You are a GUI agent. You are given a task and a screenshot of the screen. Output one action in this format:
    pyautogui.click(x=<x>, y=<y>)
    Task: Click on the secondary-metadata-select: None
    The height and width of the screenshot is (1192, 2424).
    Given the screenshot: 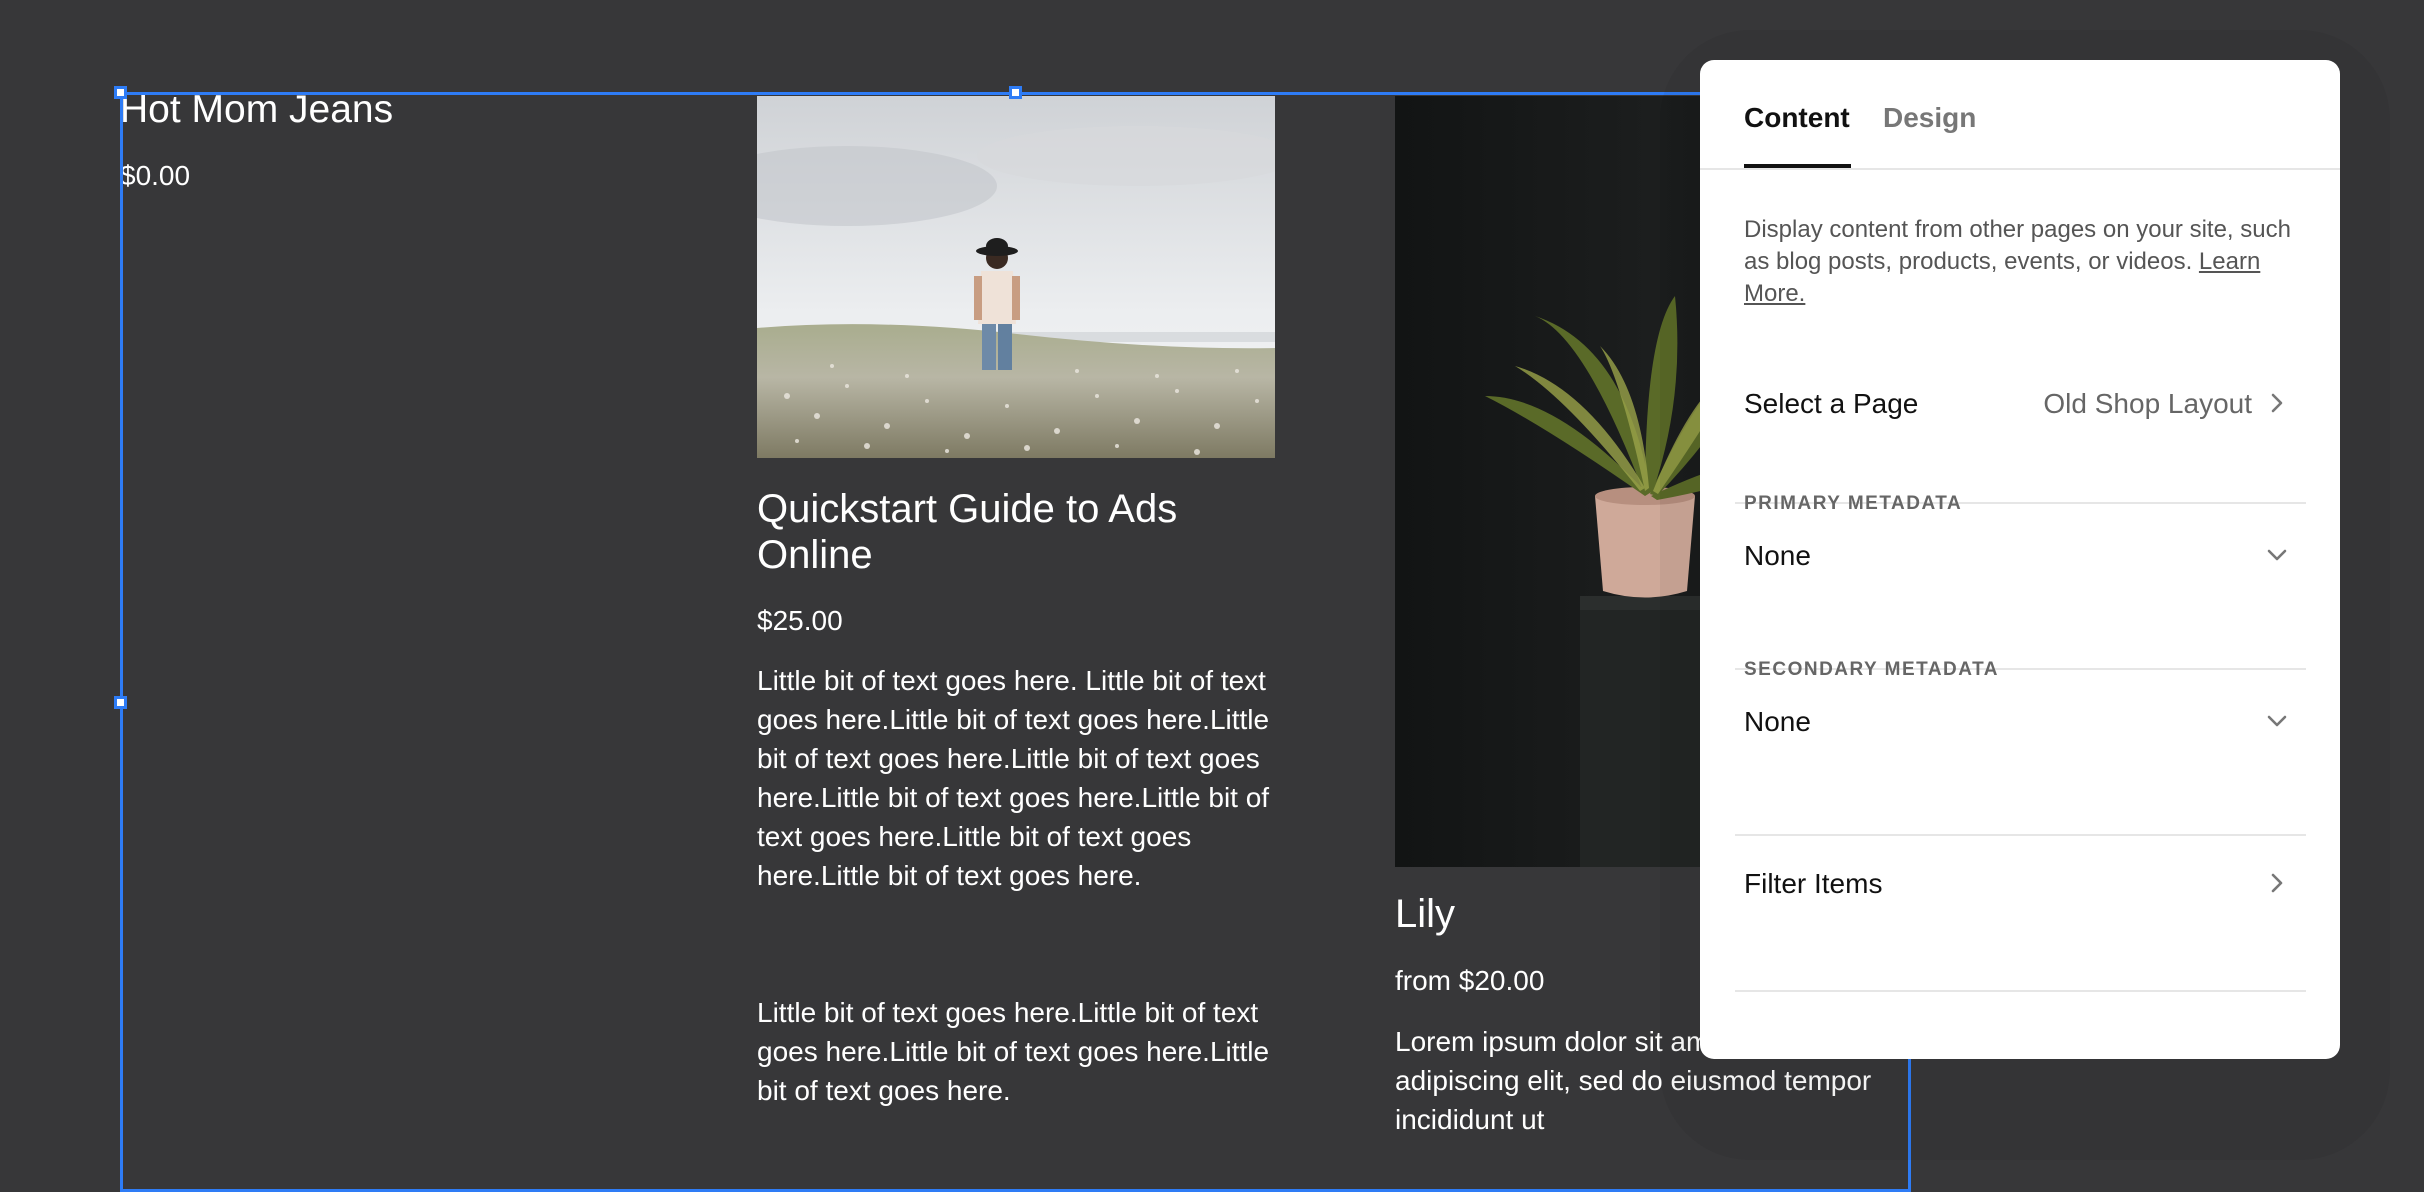 What is the action you would take?
    pyautogui.click(x=2020, y=771)
    